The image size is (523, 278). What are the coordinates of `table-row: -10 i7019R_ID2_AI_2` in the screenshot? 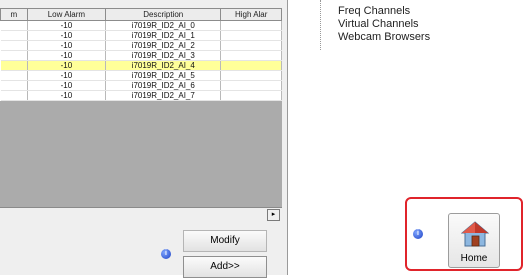 It's located at (141, 45).